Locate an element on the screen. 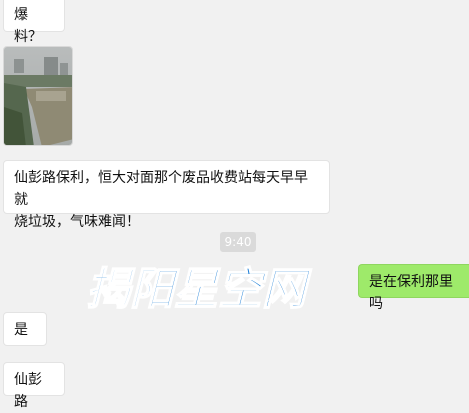  message-bubble: 是 is located at coordinates (25, 329).